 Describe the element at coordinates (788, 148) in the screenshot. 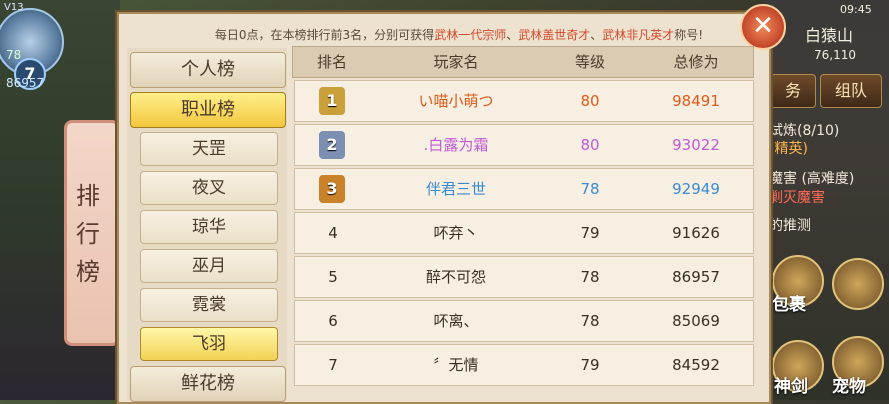

I see `quest-line: (精英)` at that location.